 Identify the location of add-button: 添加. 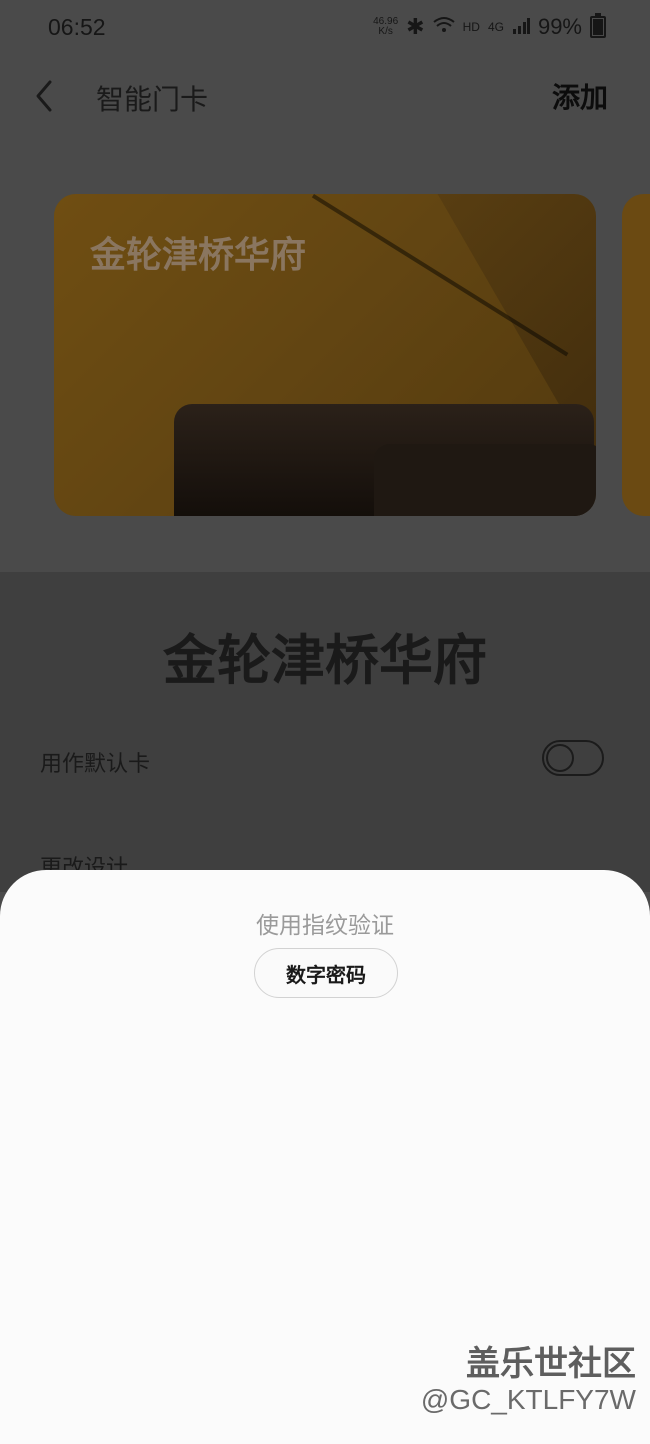
(580, 96).